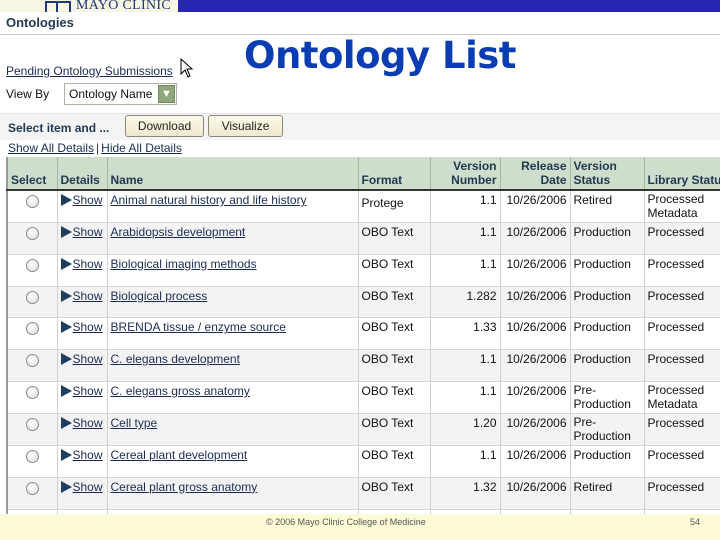  What do you see at coordinates (141, 148) in the screenshot?
I see `hide-all-details-link: Hide All Details` at bounding box center [141, 148].